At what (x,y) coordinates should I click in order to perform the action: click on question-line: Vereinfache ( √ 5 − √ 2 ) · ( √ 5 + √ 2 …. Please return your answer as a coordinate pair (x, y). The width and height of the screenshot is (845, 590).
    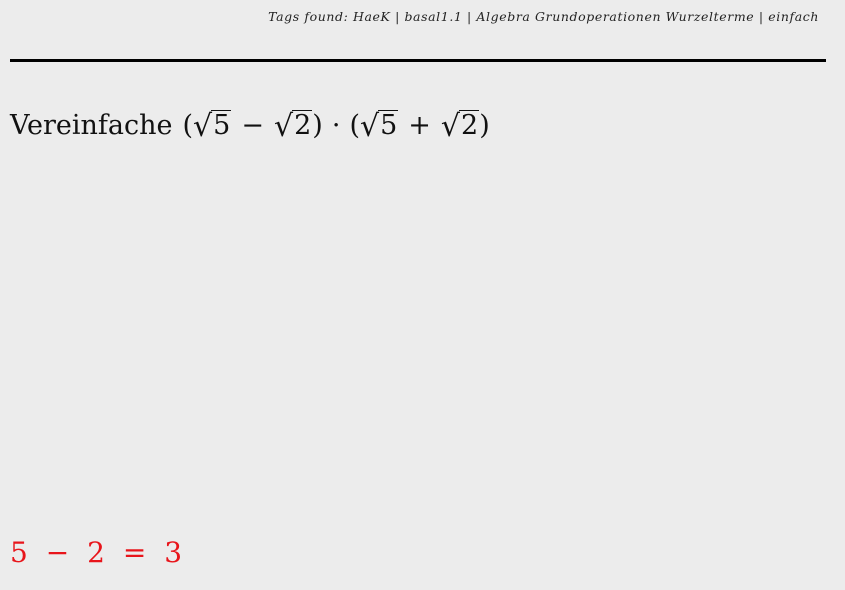
    Looking at the image, I should click on (250, 126).